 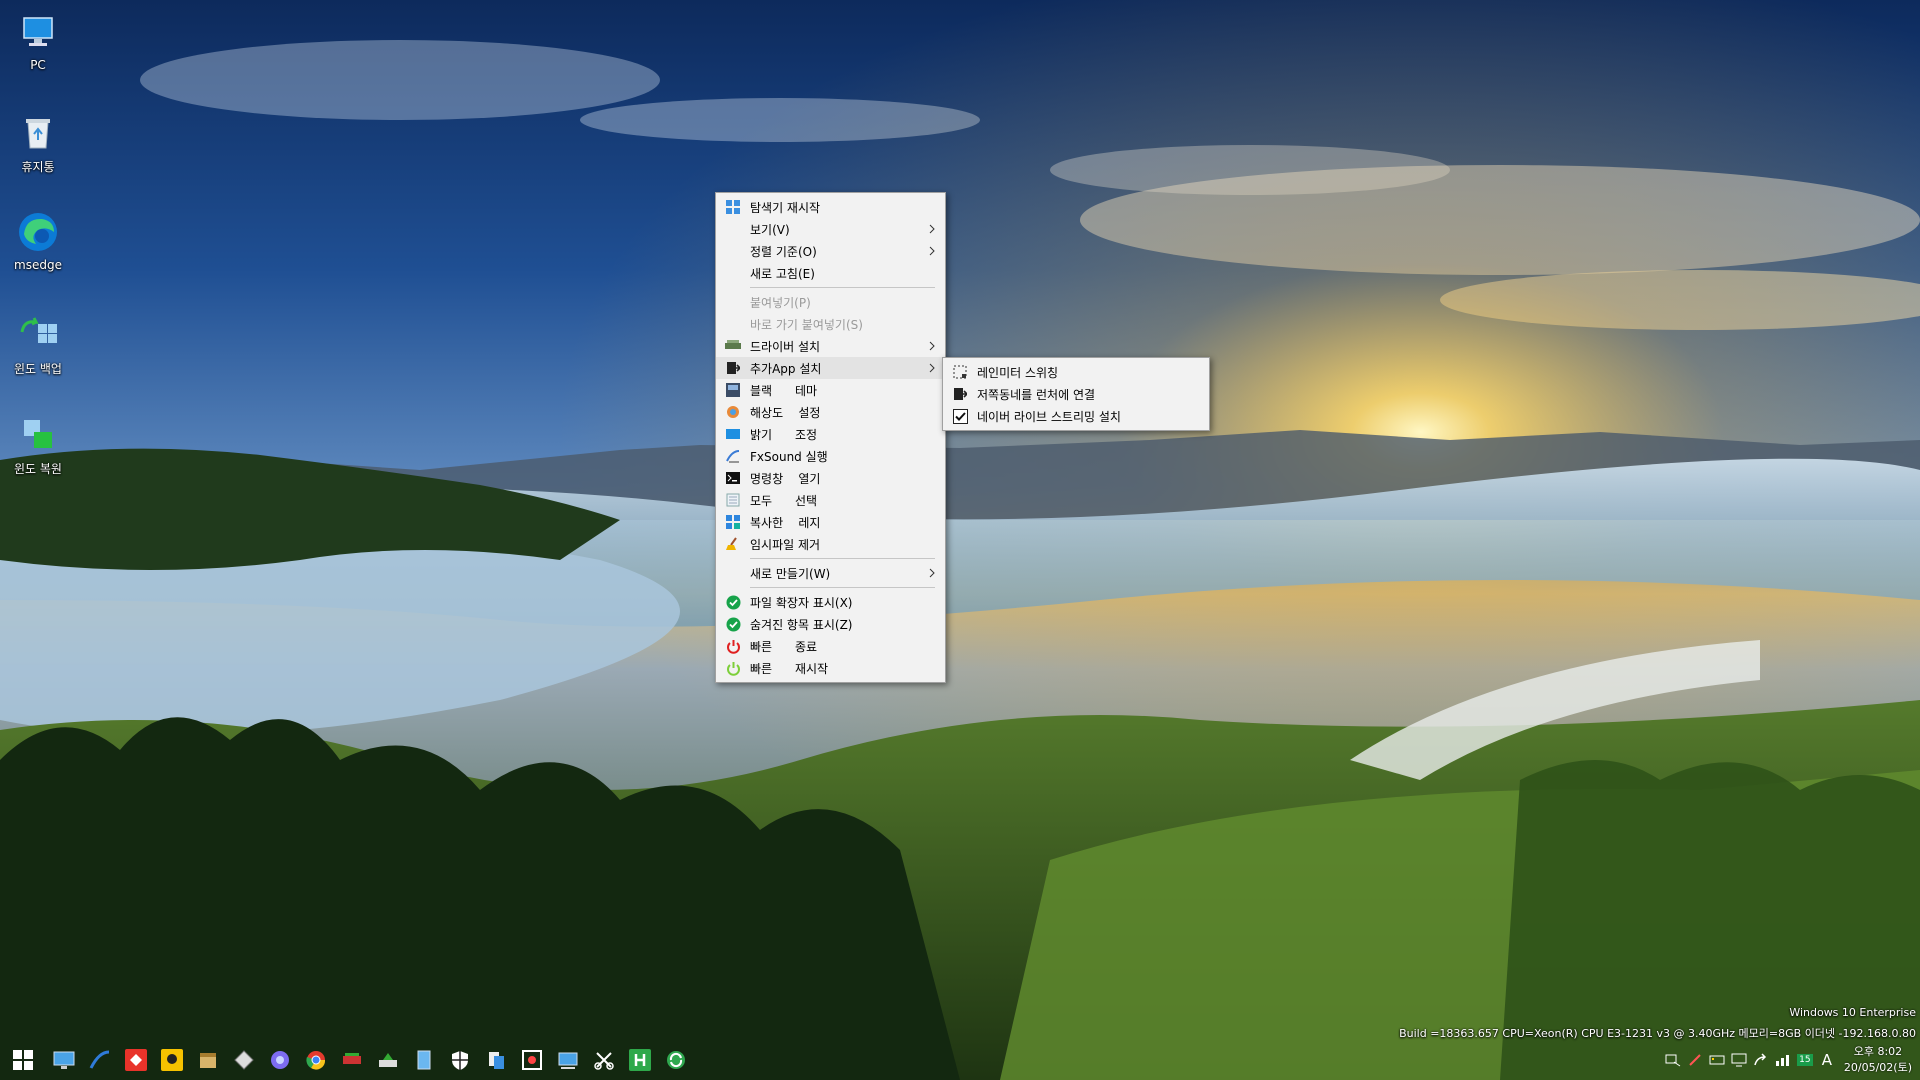 What do you see at coordinates (1695, 1060) in the screenshot?
I see `pen-icon` at bounding box center [1695, 1060].